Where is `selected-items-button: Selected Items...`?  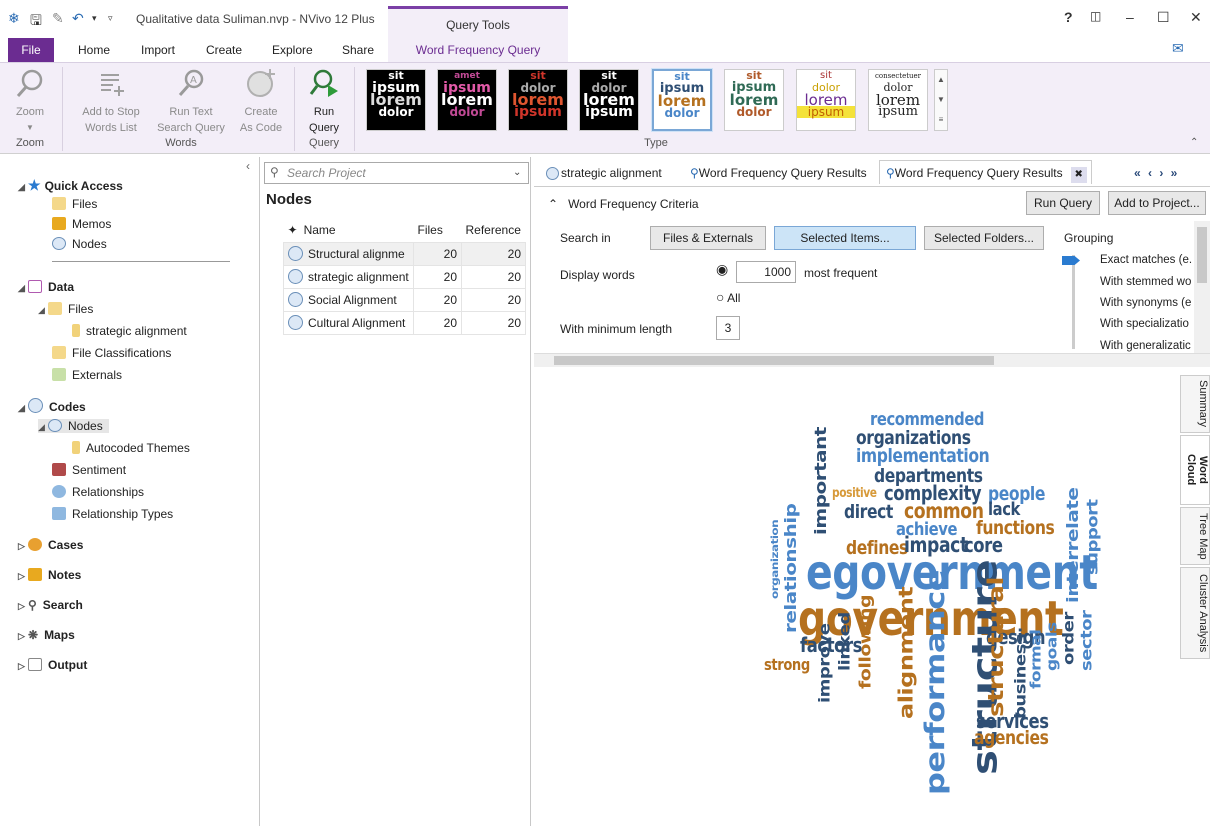 selected-items-button: Selected Items... is located at coordinates (845, 238).